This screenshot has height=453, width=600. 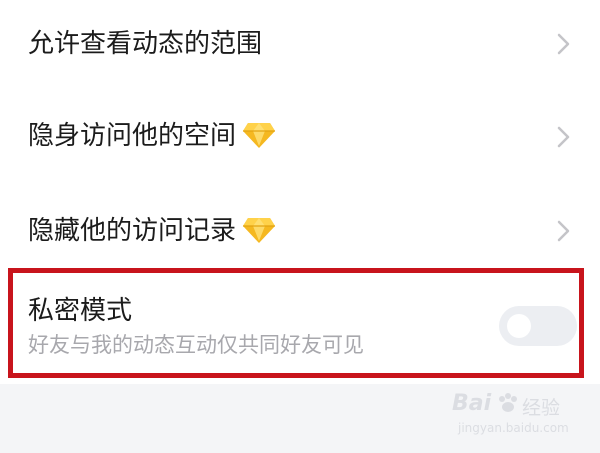 I want to click on settings-item-label: 隐藏他的访问记录, so click(x=132, y=231).